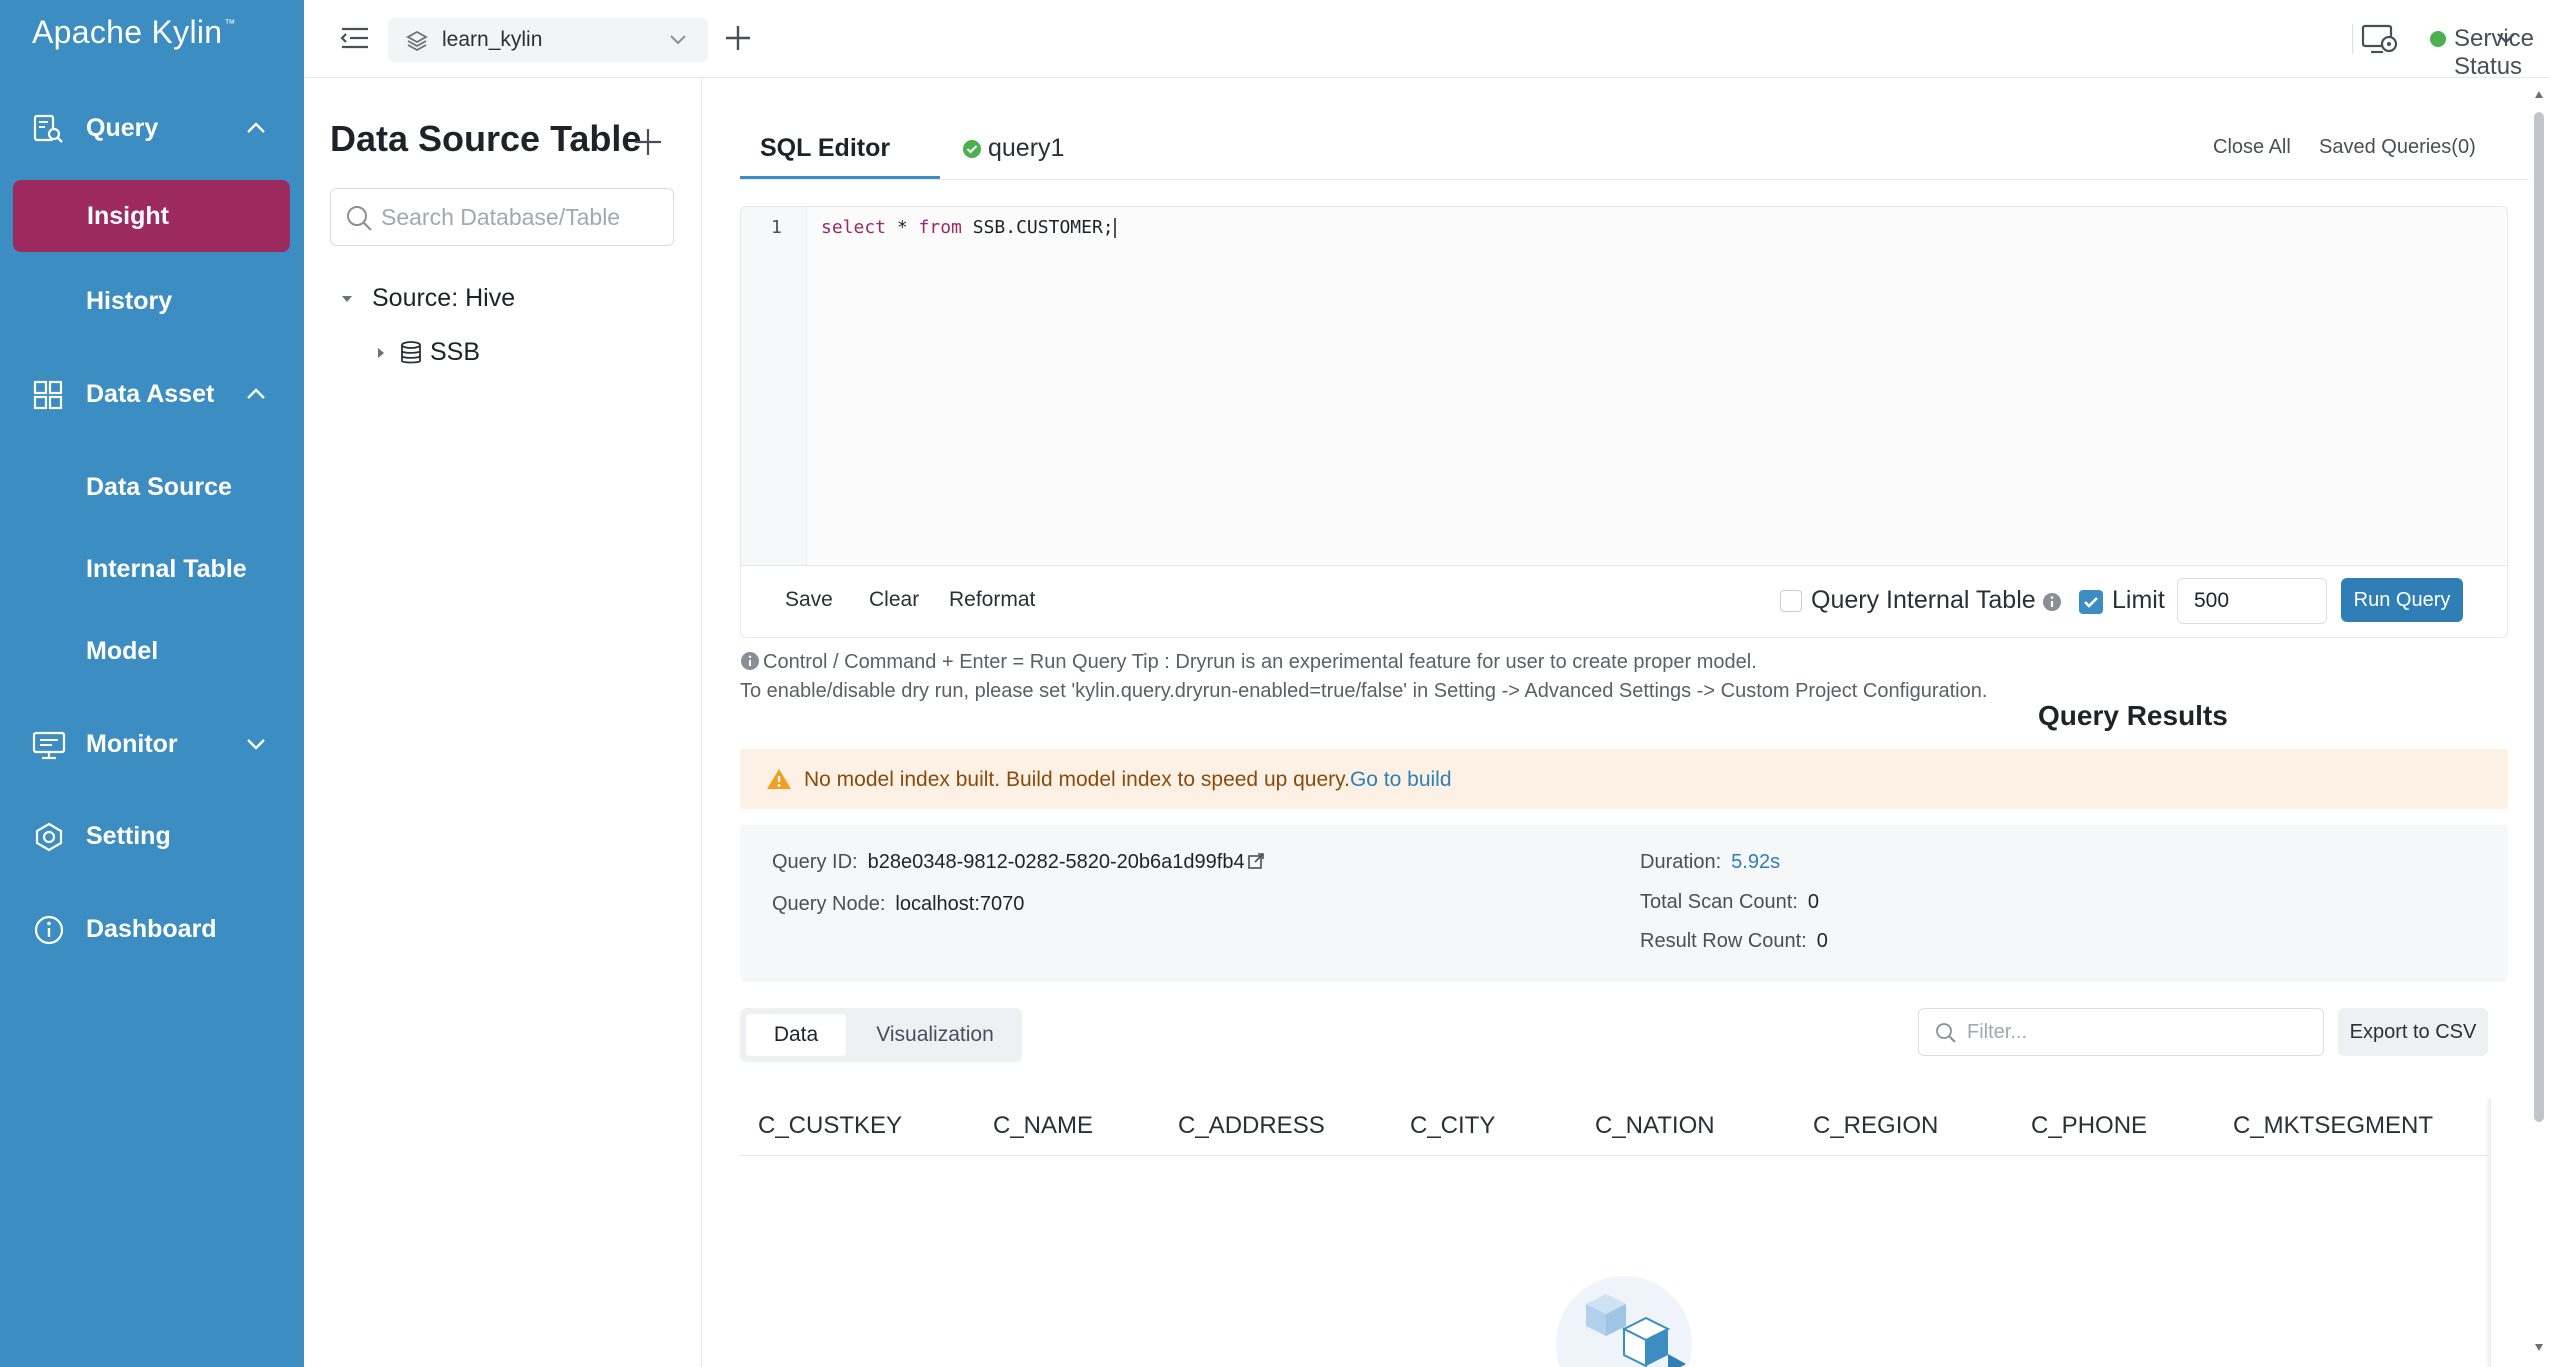  I want to click on tree-node-label: SSB, so click(455, 352).